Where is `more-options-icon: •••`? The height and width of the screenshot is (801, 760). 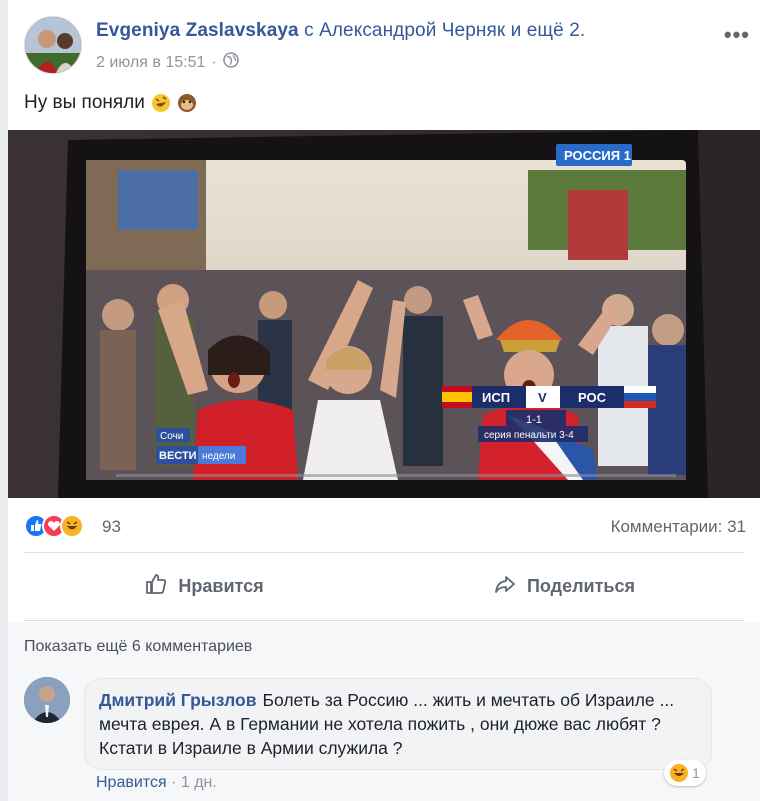
more-options-icon: ••• is located at coordinates (737, 35).